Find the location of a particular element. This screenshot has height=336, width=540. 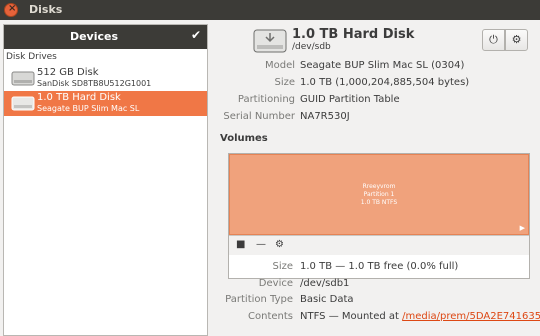

prop-label: Contents is located at coordinates (270, 316).